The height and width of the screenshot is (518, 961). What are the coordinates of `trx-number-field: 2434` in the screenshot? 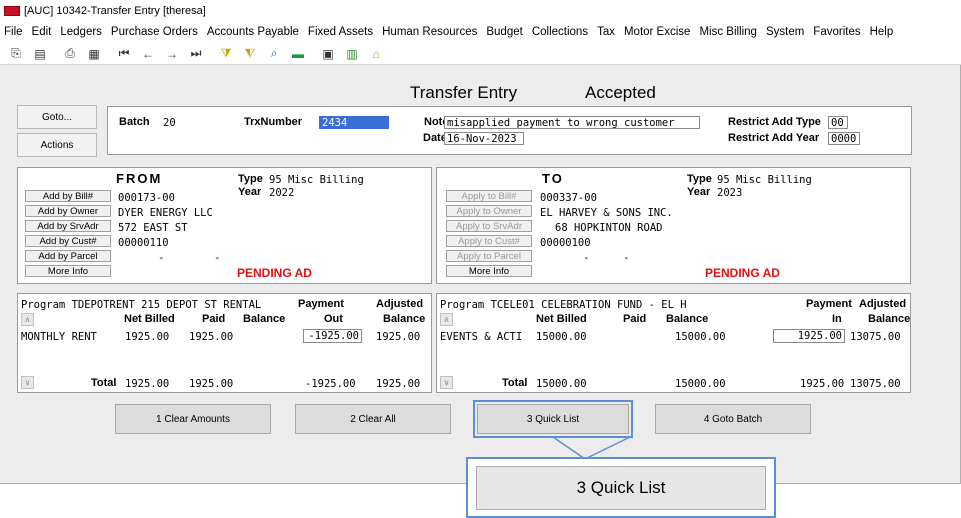 It's located at (354, 122).